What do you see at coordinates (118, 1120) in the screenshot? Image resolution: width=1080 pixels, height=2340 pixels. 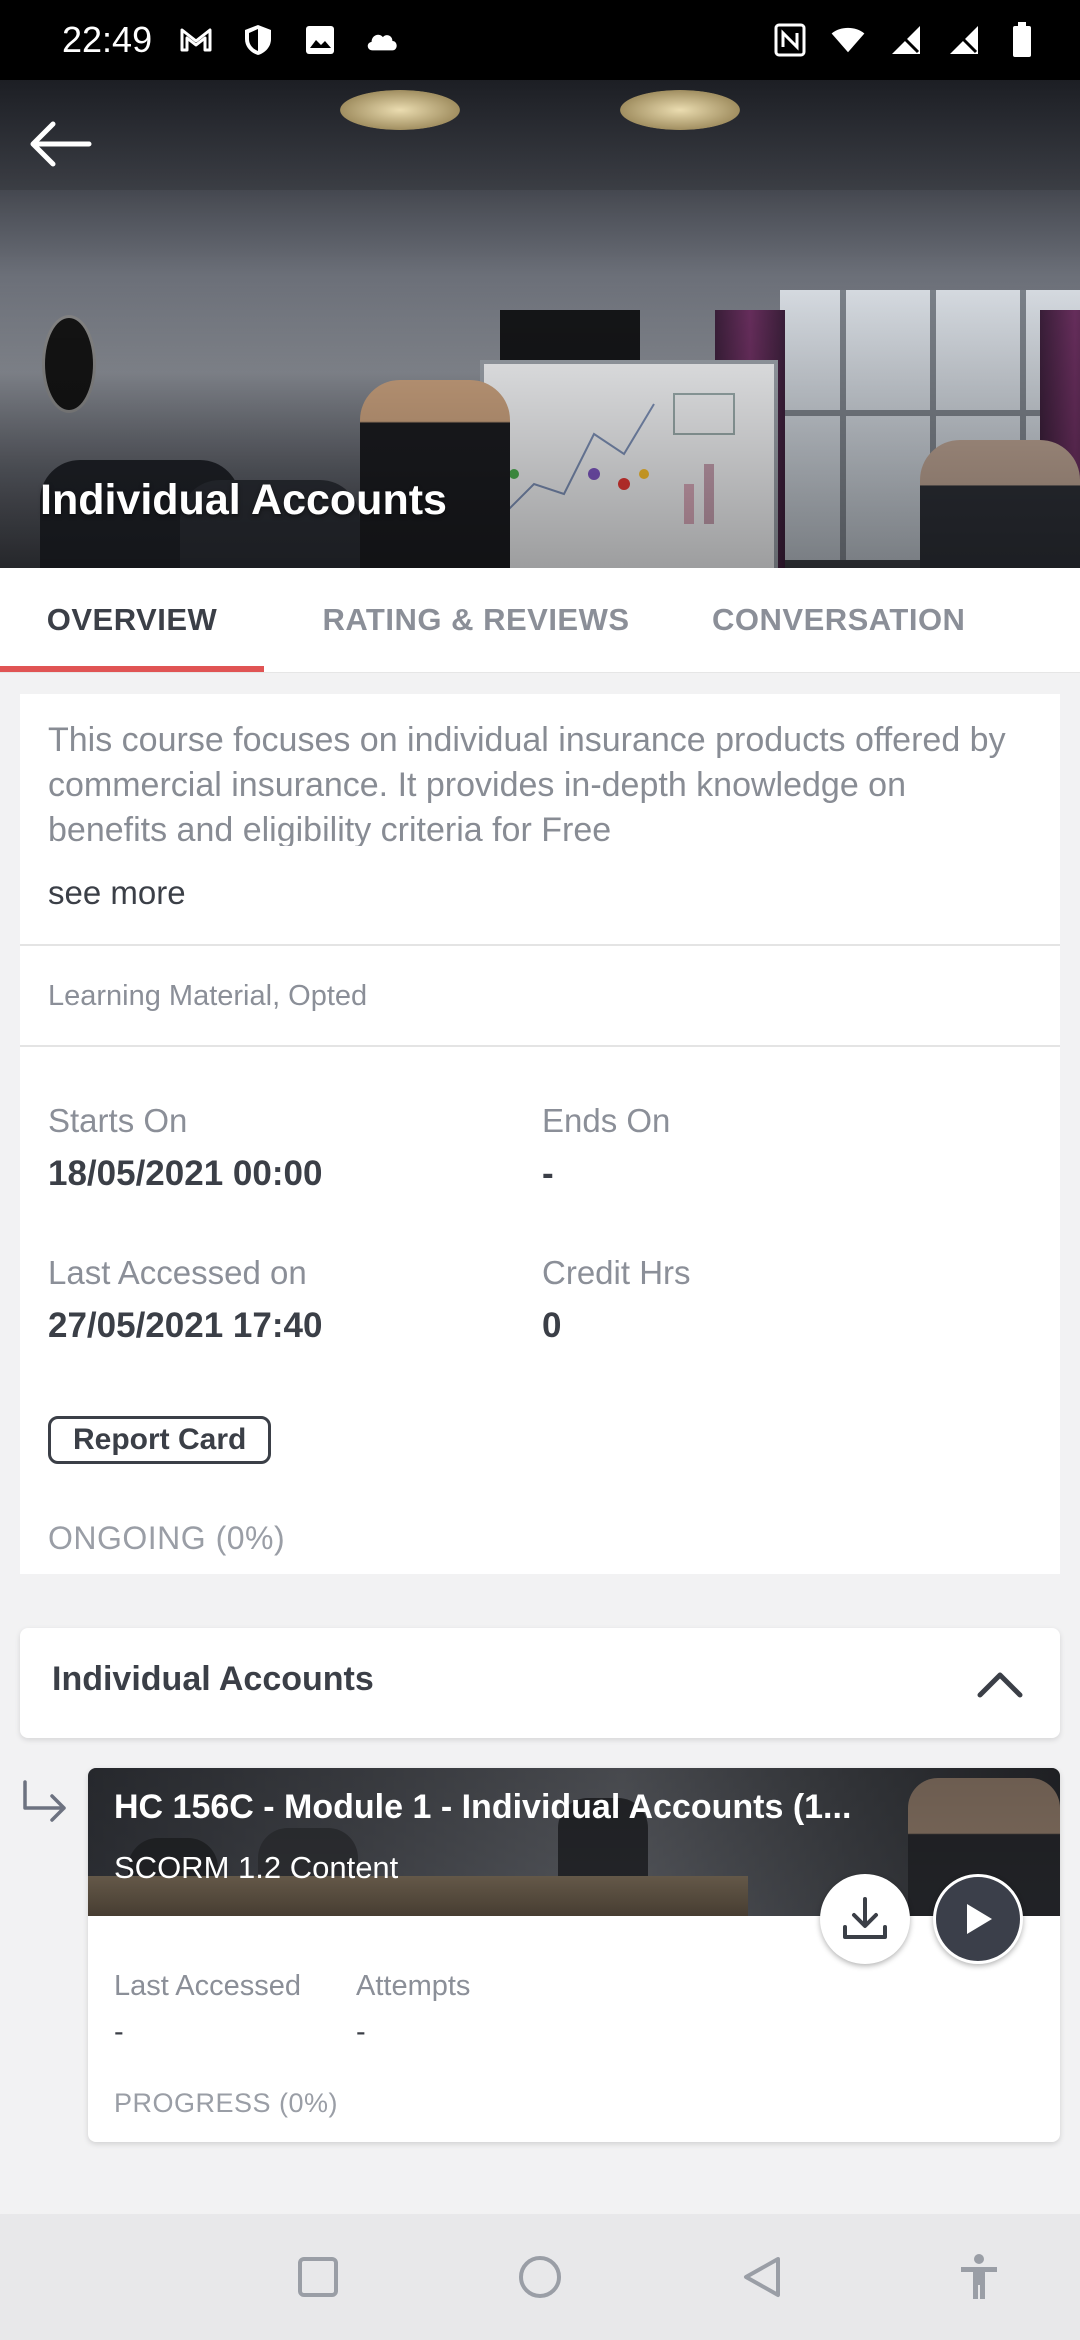 I see `starts-on-label: Starts On` at bounding box center [118, 1120].